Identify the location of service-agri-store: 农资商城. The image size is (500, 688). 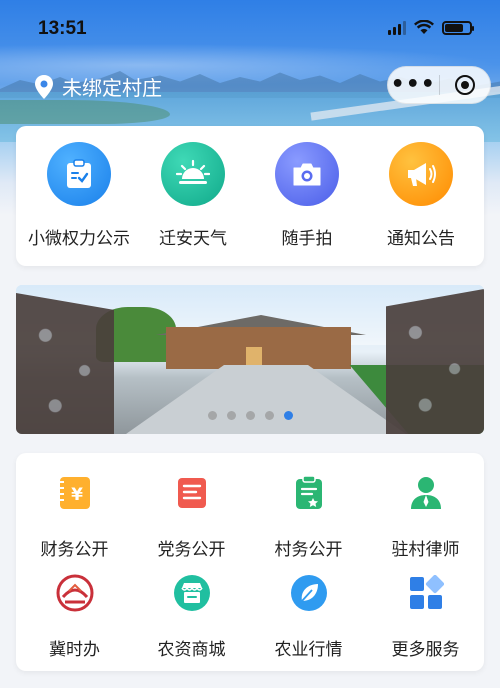
(191, 617).